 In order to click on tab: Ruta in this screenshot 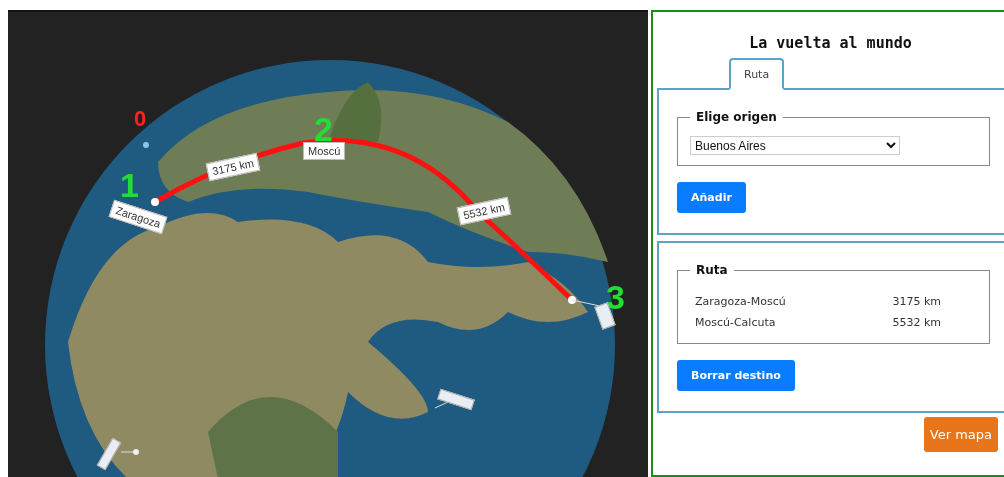, I will do `click(757, 74)`.